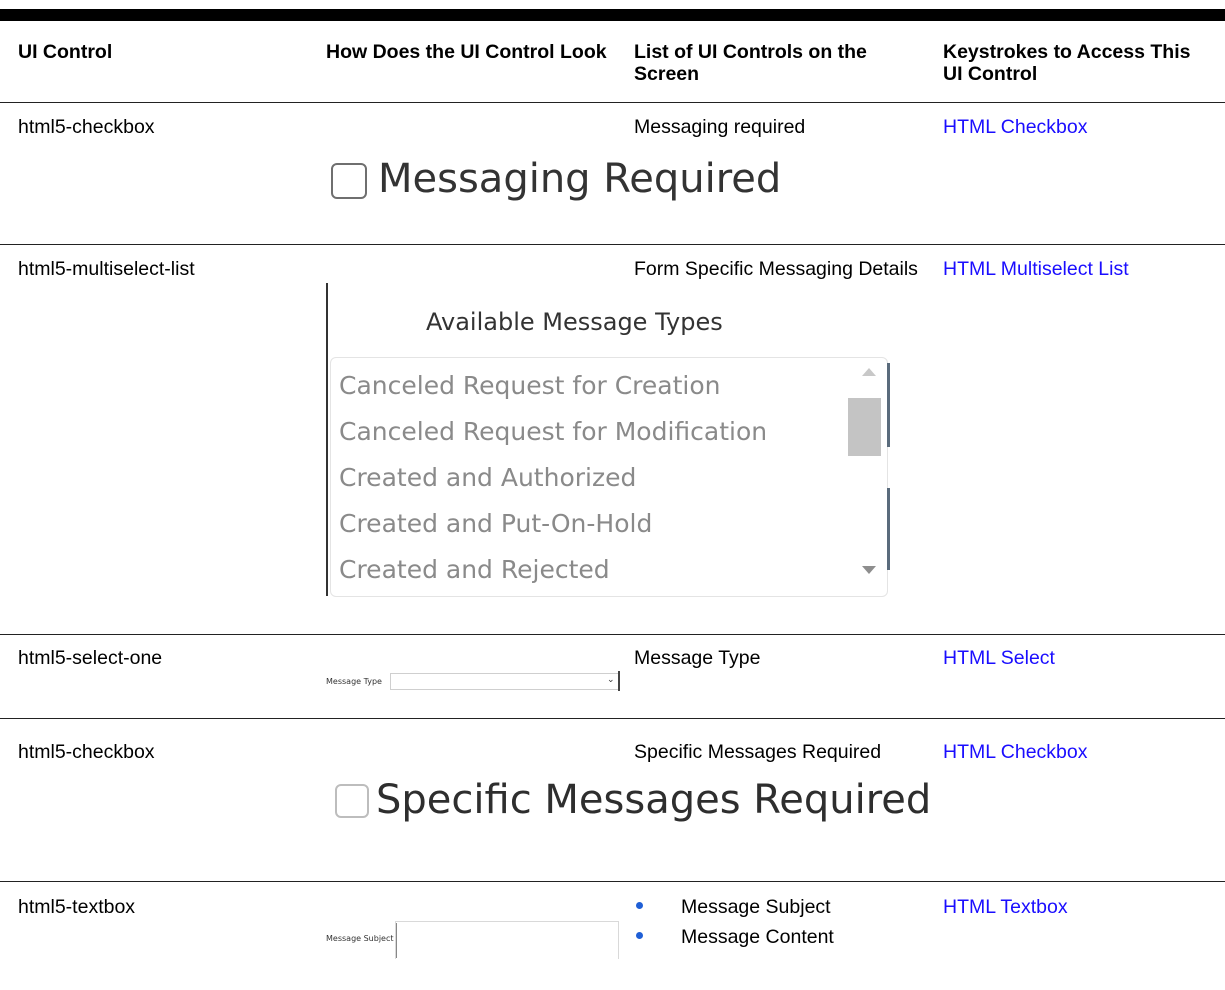  I want to click on row3-control: html5-select-one, so click(90, 658).